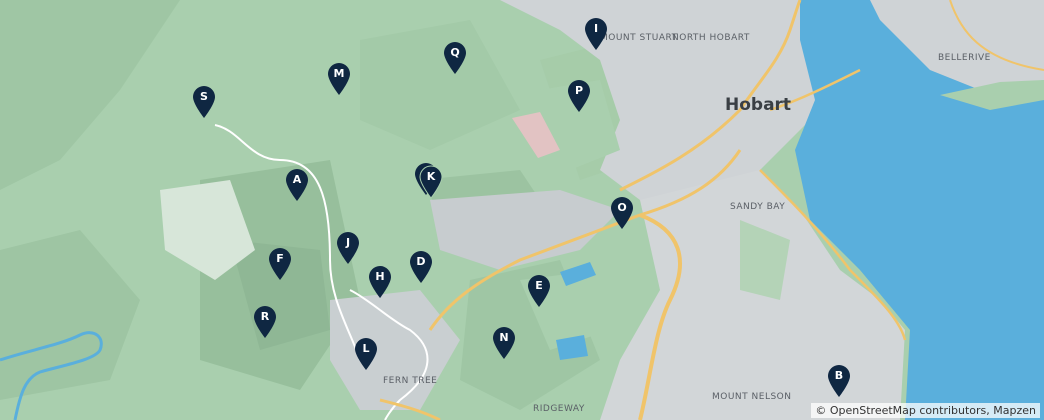 The width and height of the screenshot is (1044, 420). What do you see at coordinates (410, 381) in the screenshot?
I see `place-label-fern-tree: FERN TREE` at bounding box center [410, 381].